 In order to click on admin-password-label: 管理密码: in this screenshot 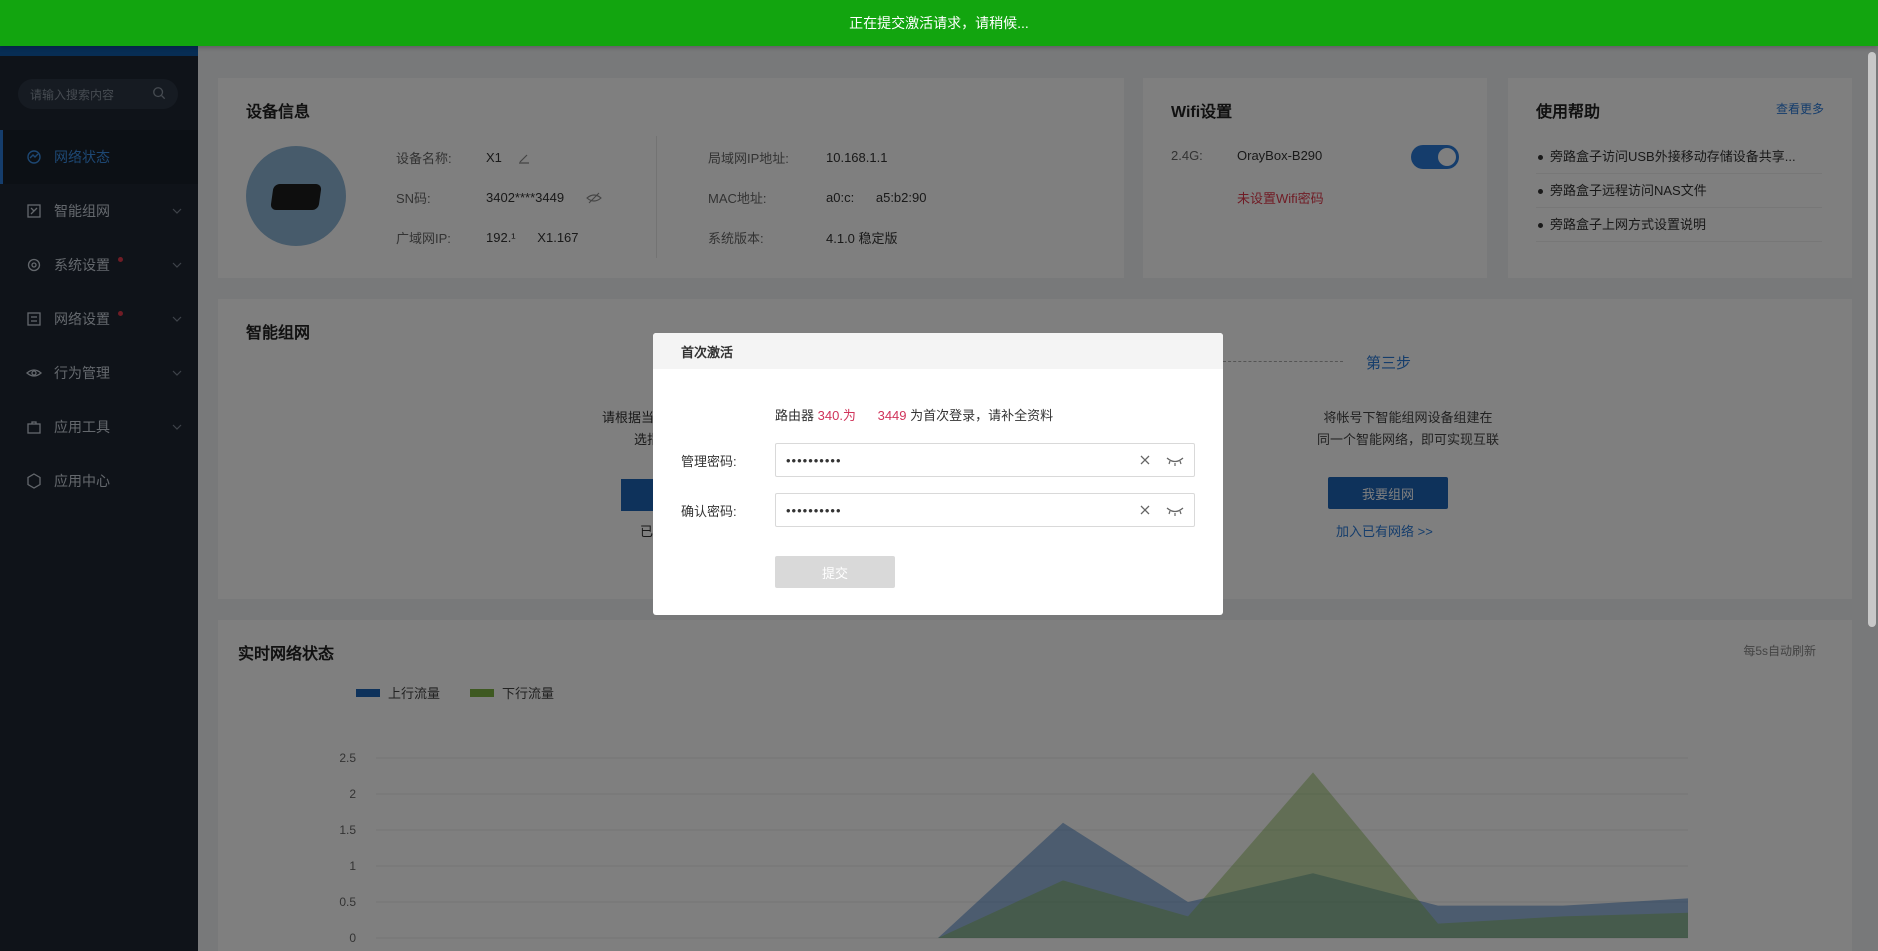, I will do `click(709, 461)`.